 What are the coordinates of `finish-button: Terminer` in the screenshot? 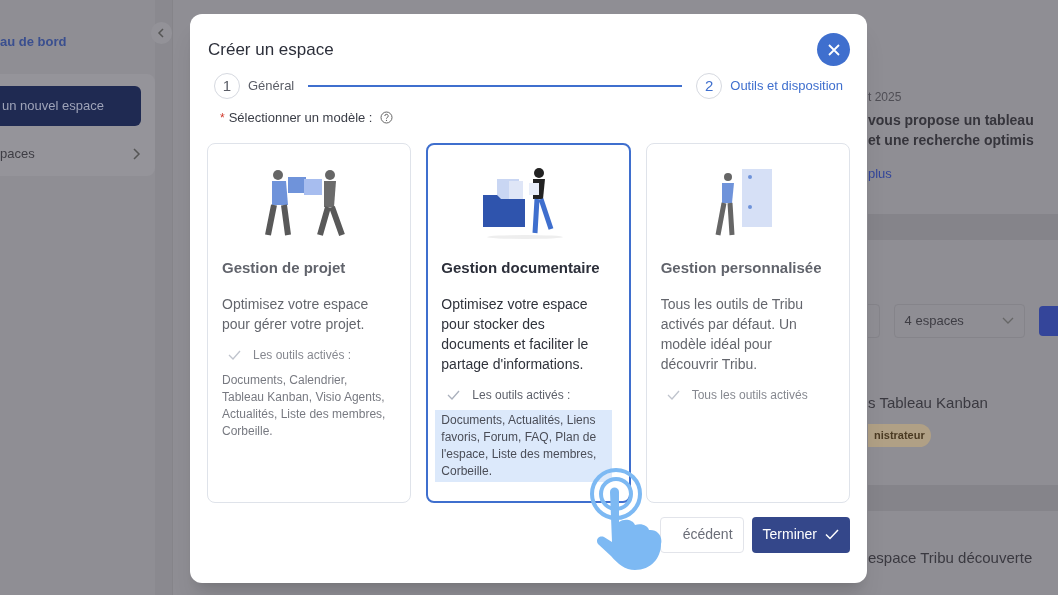 It's located at (800, 534).